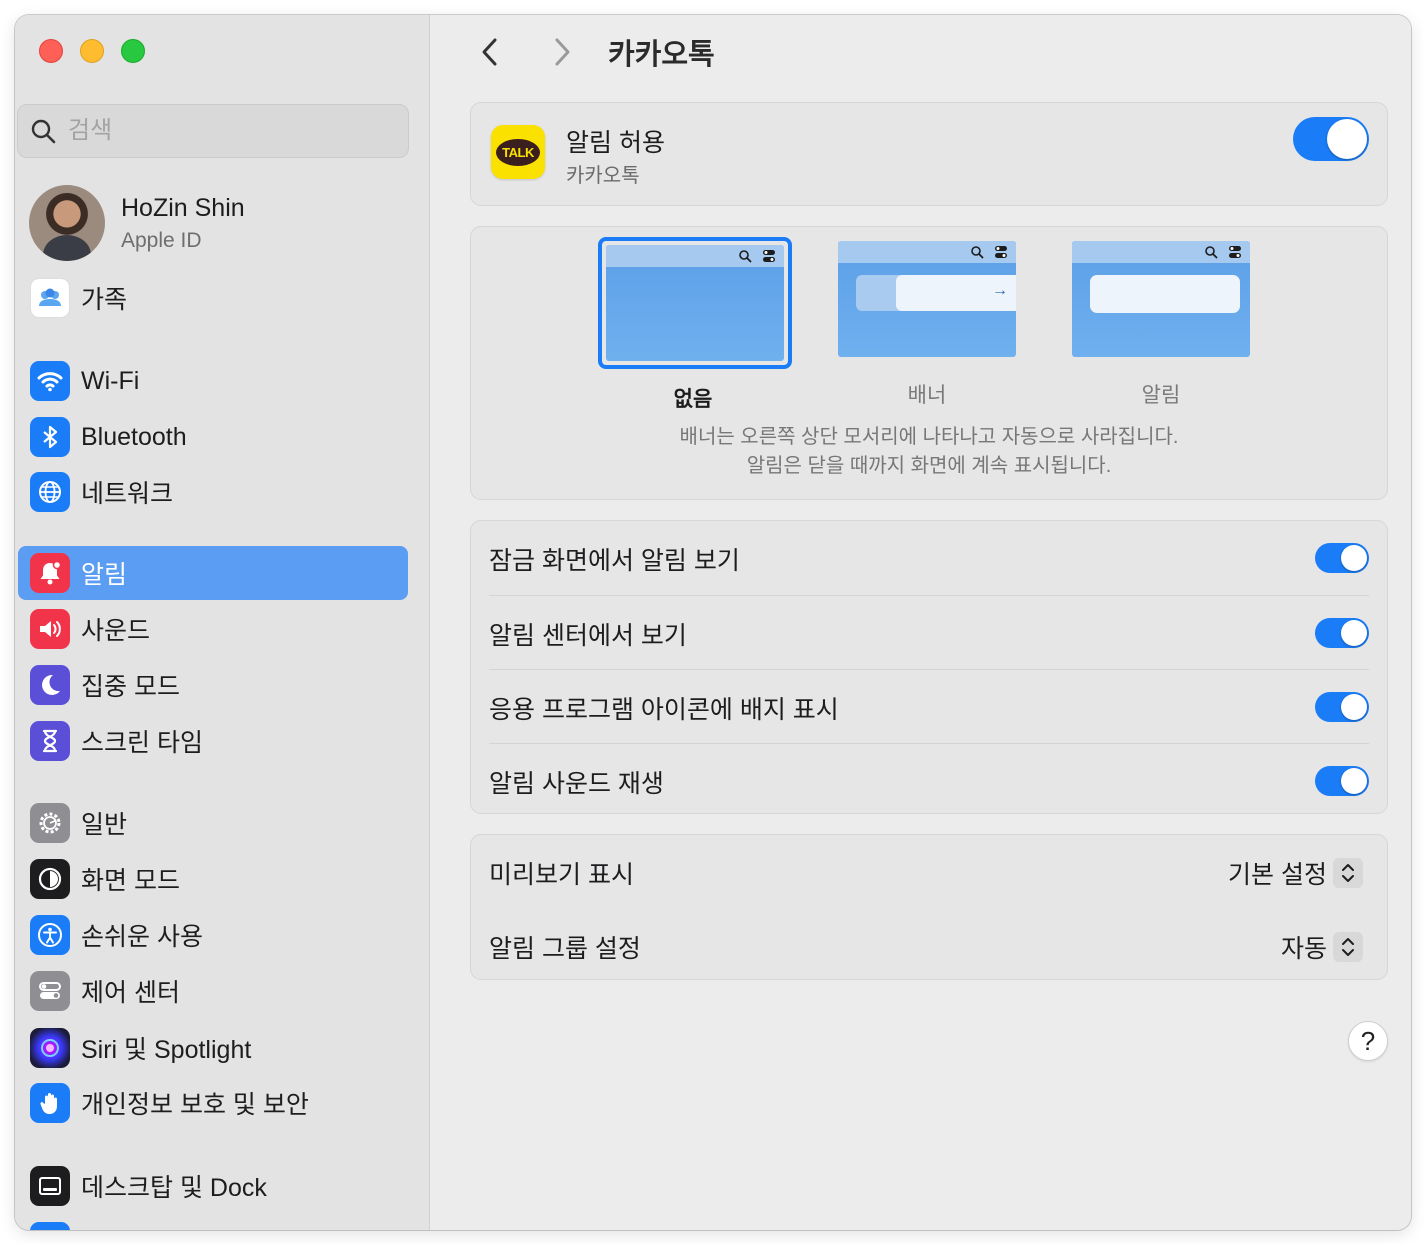 Image resolution: width=1424 pixels, height=1244 pixels. What do you see at coordinates (213, 381) in the screenshot?
I see `sidebar-item-wifi: Wi-Fi` at bounding box center [213, 381].